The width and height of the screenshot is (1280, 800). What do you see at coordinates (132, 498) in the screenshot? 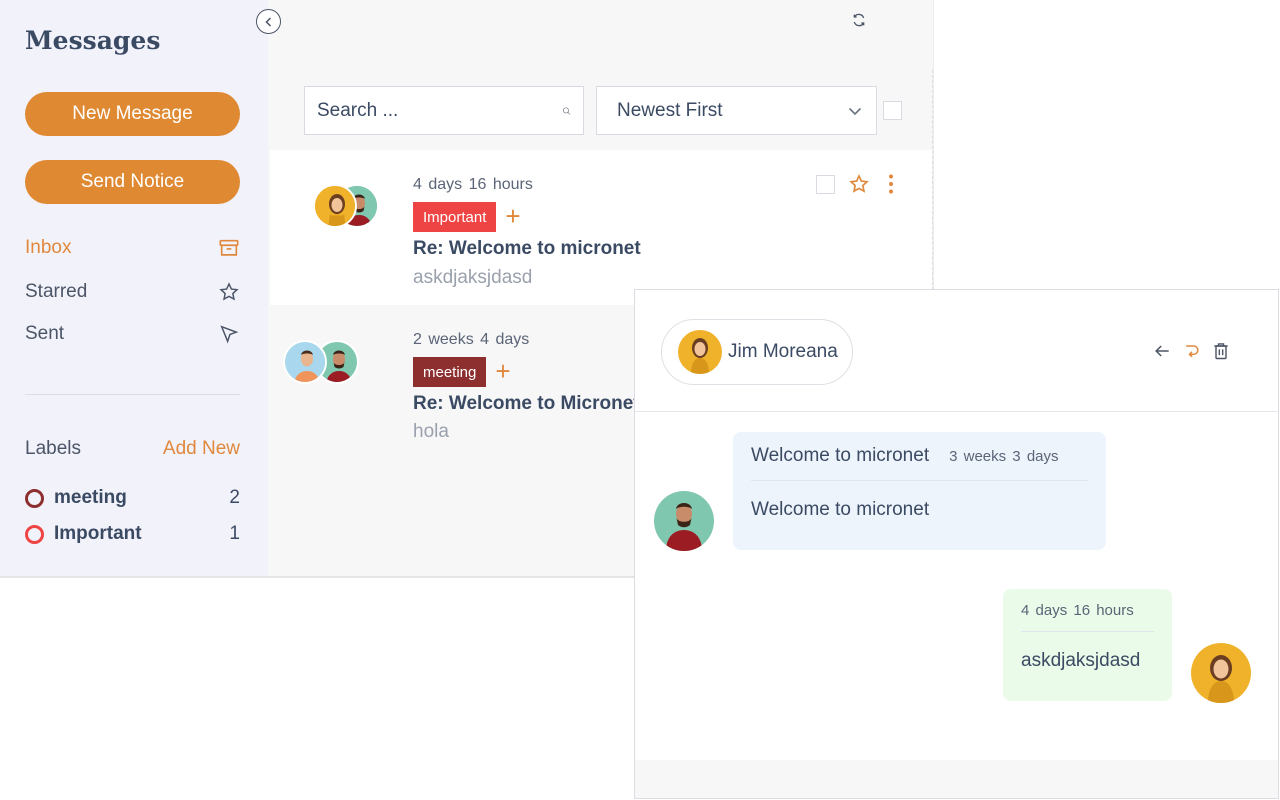
I see `label-meeting: meeting 2` at bounding box center [132, 498].